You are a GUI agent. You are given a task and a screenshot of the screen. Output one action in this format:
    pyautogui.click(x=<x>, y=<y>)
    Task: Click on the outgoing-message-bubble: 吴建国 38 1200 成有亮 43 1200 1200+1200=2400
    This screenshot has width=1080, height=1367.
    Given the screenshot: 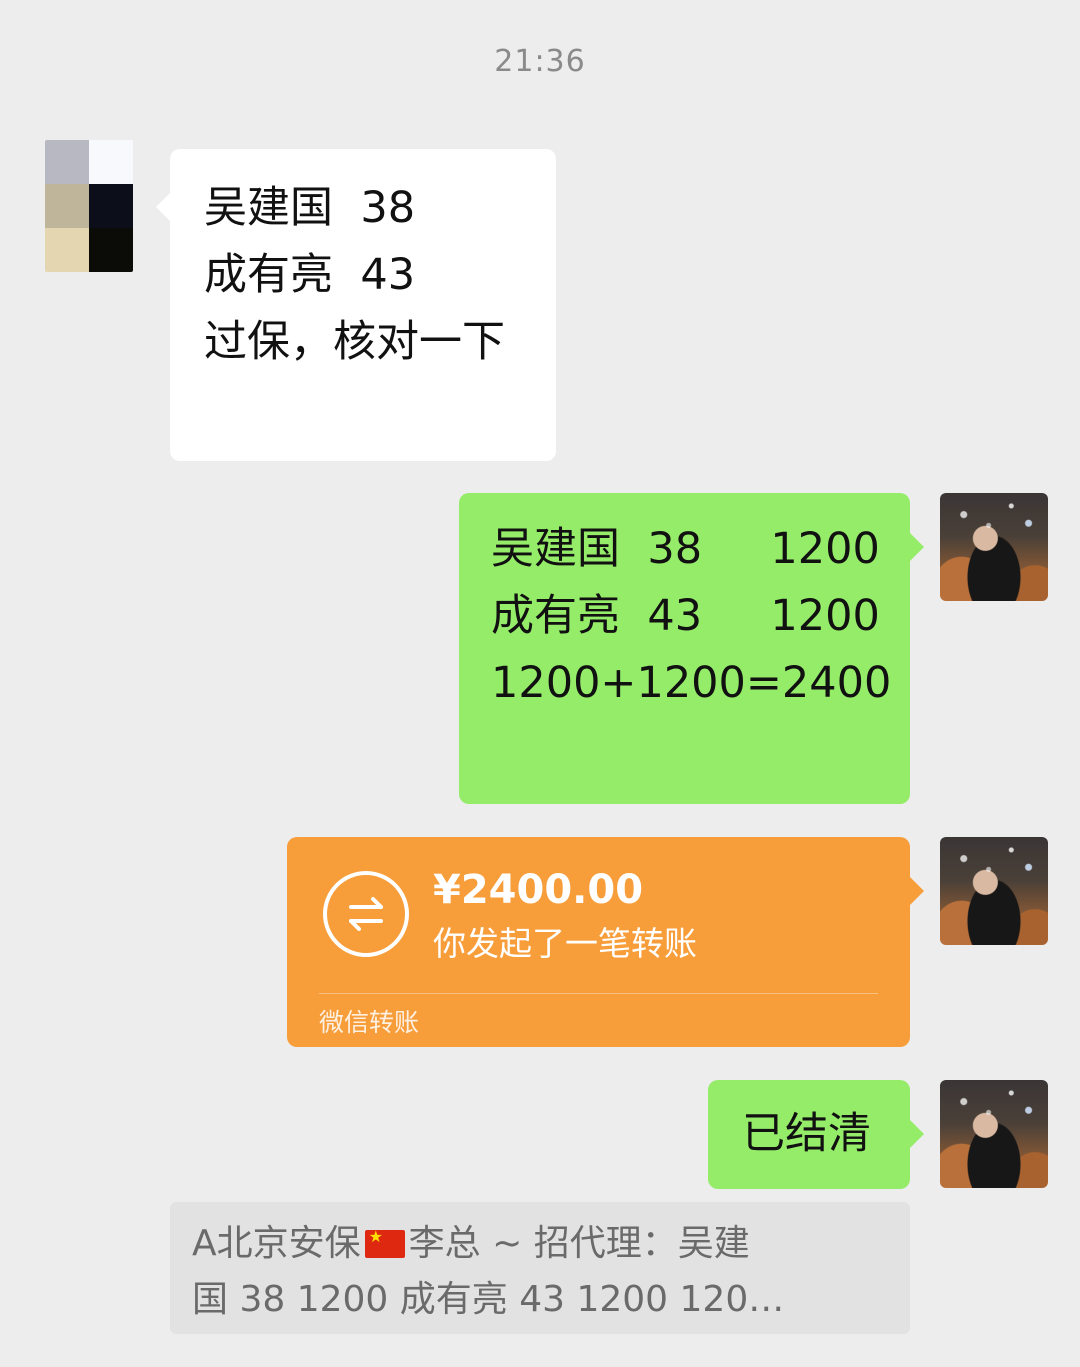 What is the action you would take?
    pyautogui.click(x=691, y=648)
    